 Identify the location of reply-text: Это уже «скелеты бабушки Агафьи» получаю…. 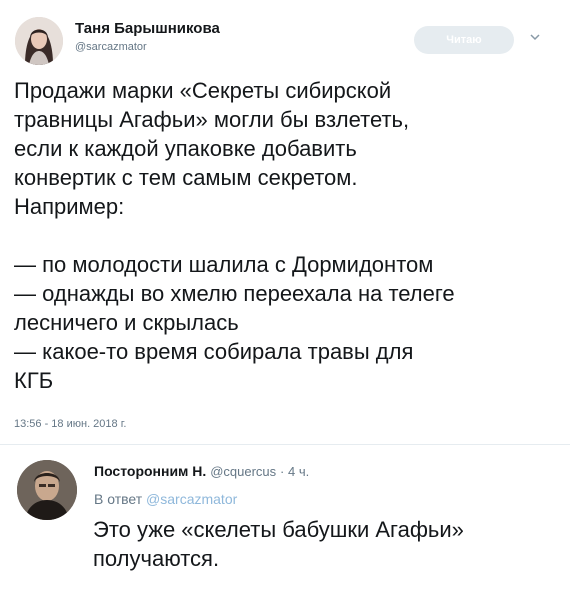
(328, 544).